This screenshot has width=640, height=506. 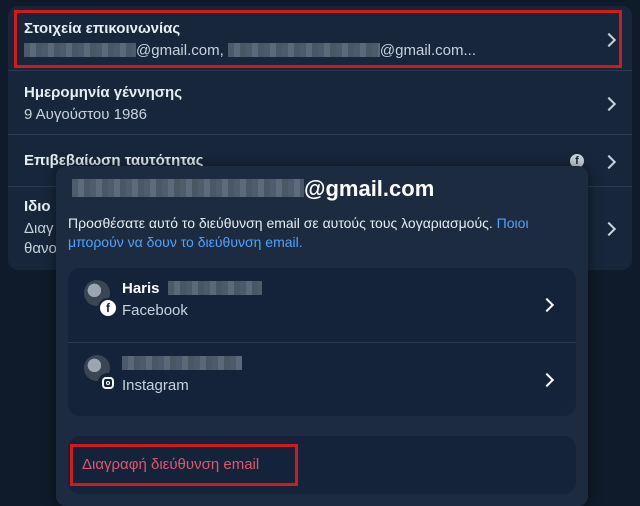 What do you see at coordinates (322, 379) in the screenshot?
I see `account-row-instagram: Instagram` at bounding box center [322, 379].